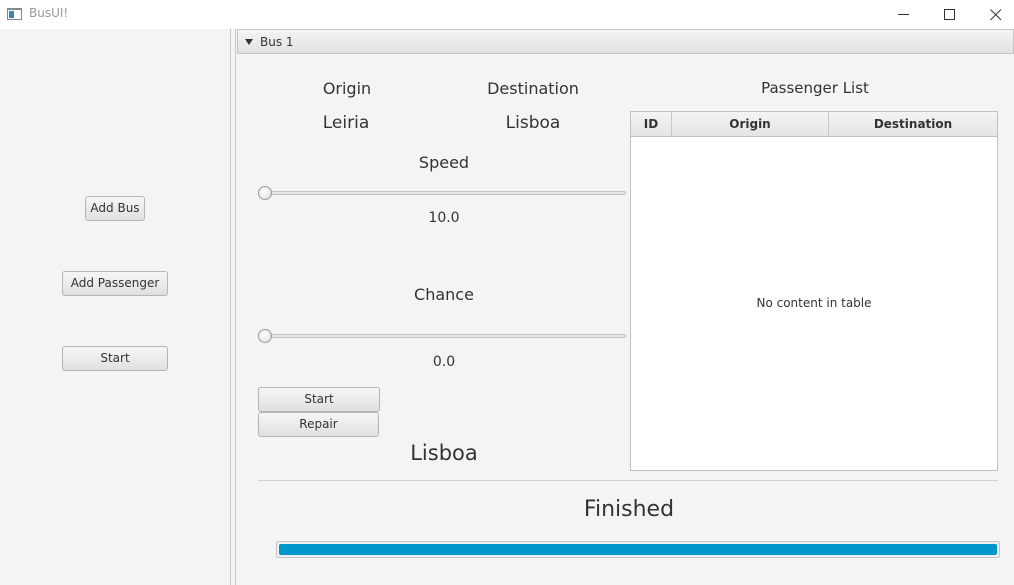 The image size is (1014, 585). What do you see at coordinates (115, 283) in the screenshot?
I see `add-passenger-button: Add Passenger` at bounding box center [115, 283].